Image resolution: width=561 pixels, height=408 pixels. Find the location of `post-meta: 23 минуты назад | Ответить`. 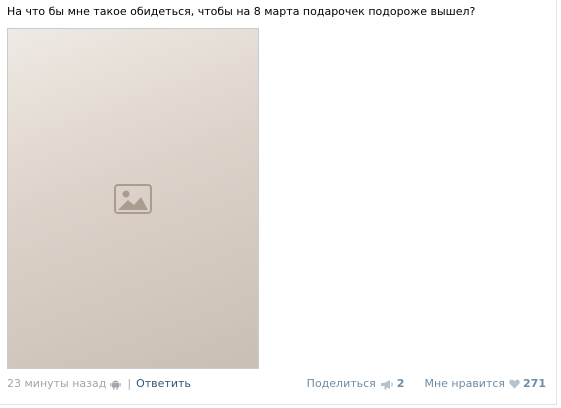

post-meta: 23 минуты назад | Ответить is located at coordinates (99, 384).